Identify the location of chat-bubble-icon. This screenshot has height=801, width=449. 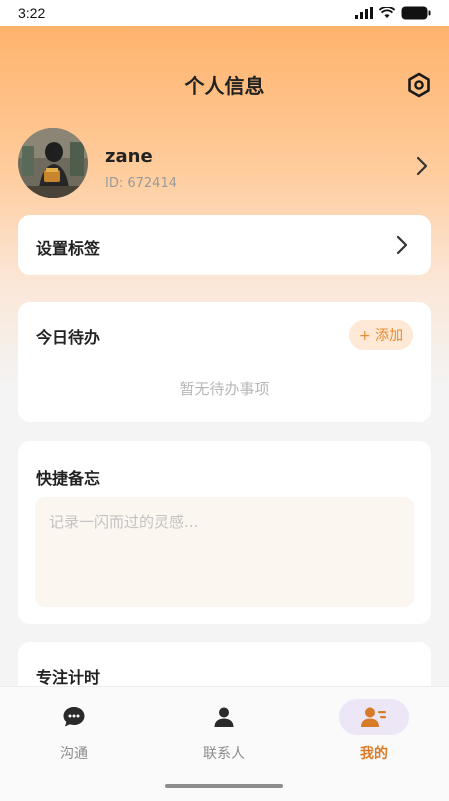
(74, 717).